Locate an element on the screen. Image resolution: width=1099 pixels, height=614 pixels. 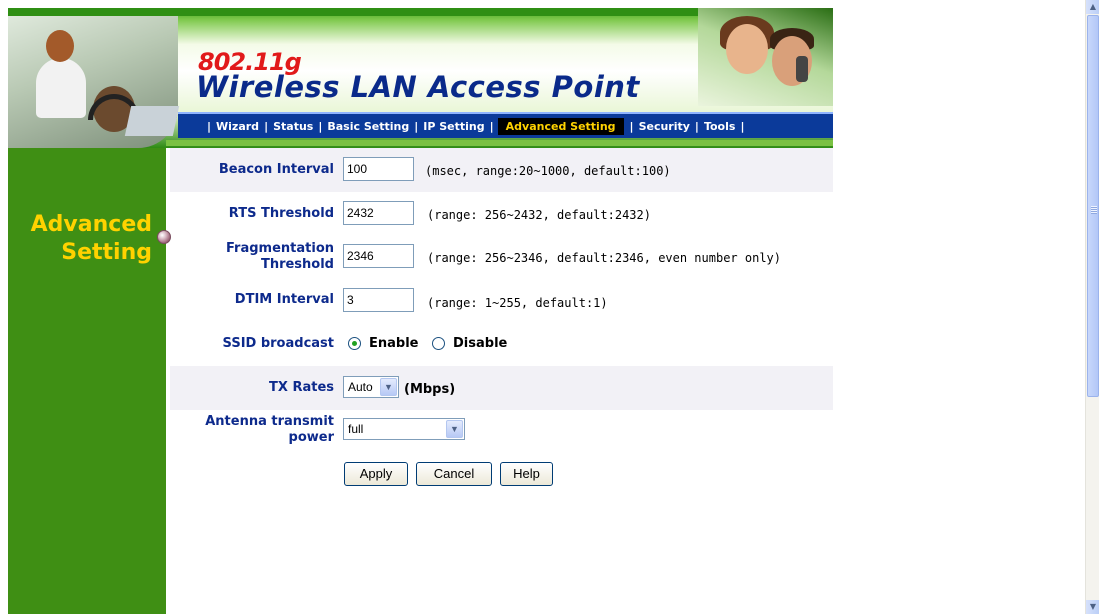
ssid-broadcast-label: SSID broadcast is located at coordinates (278, 343).